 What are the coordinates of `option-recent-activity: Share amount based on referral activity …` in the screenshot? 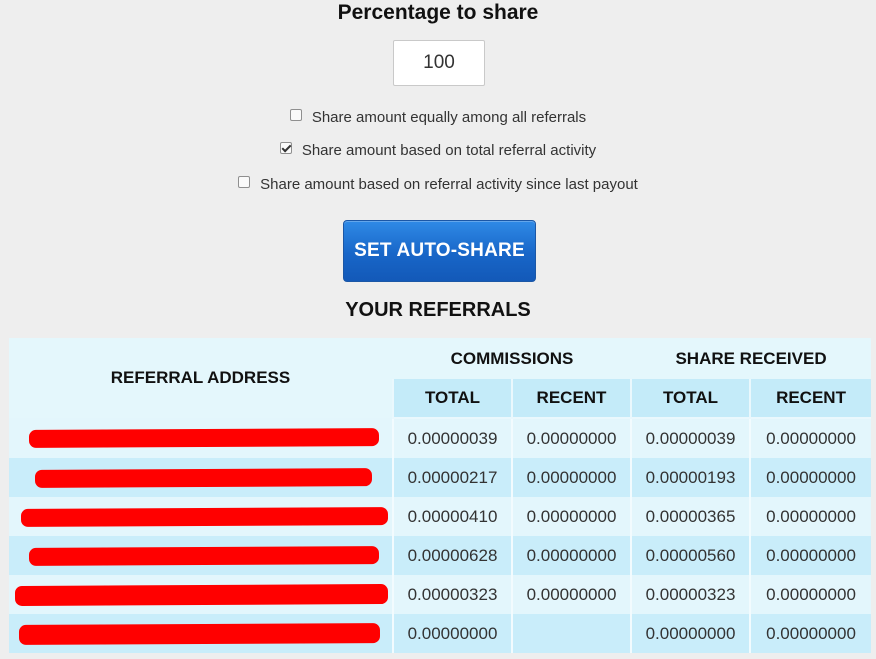 It's located at (438, 186).